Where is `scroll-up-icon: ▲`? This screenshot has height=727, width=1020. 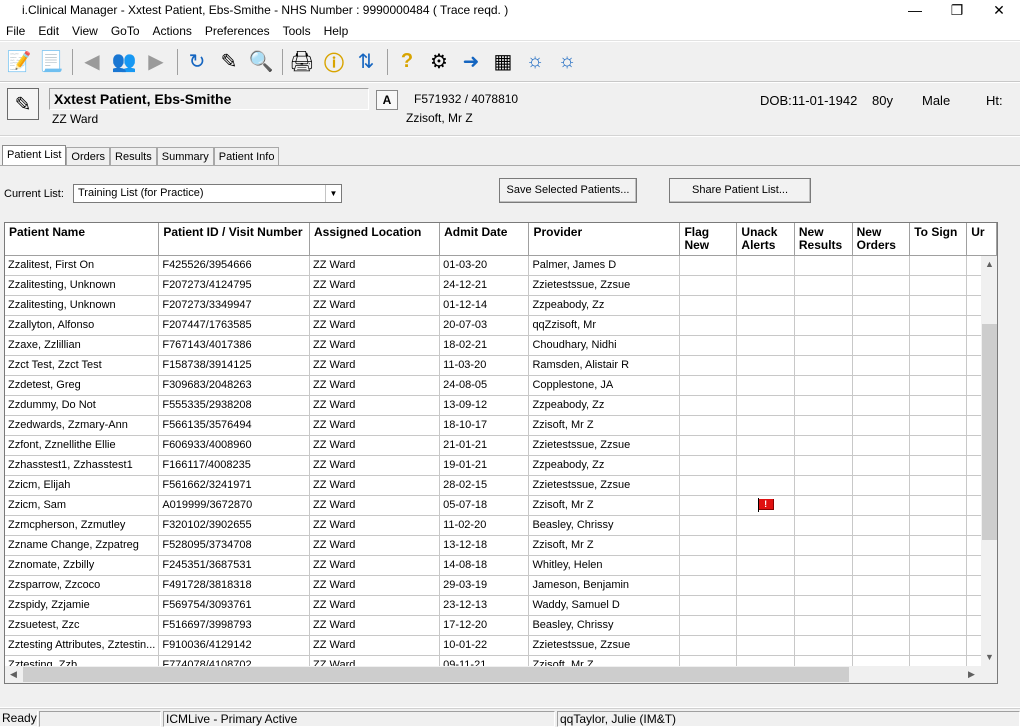
scroll-up-icon: ▲ is located at coordinates (989, 264).